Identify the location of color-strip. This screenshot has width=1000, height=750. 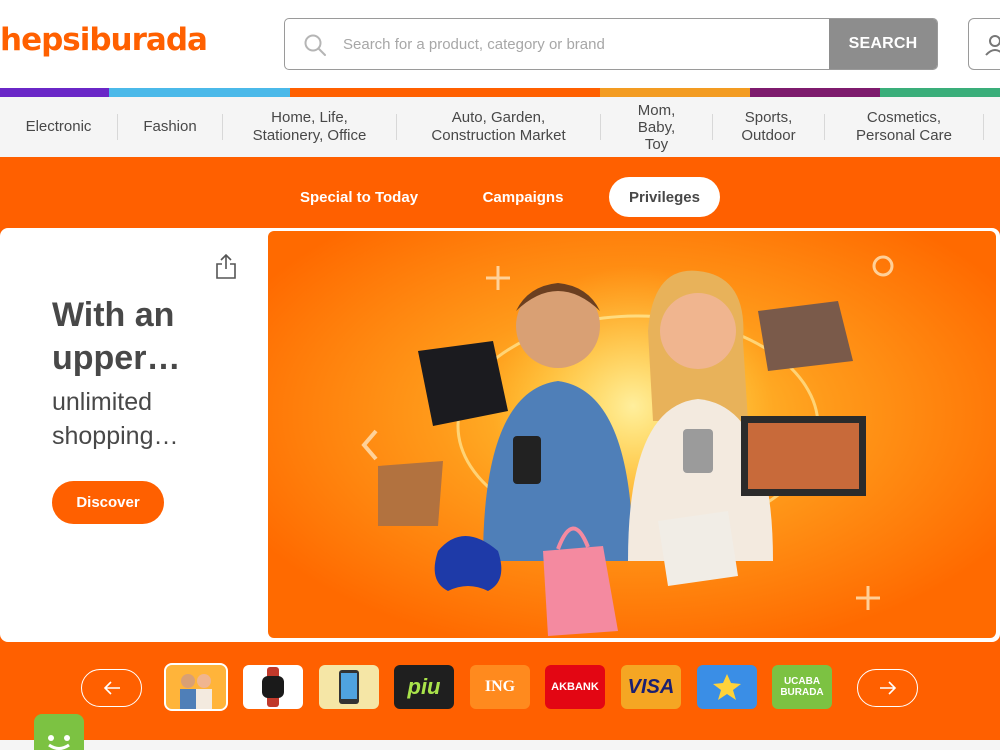
(500, 92).